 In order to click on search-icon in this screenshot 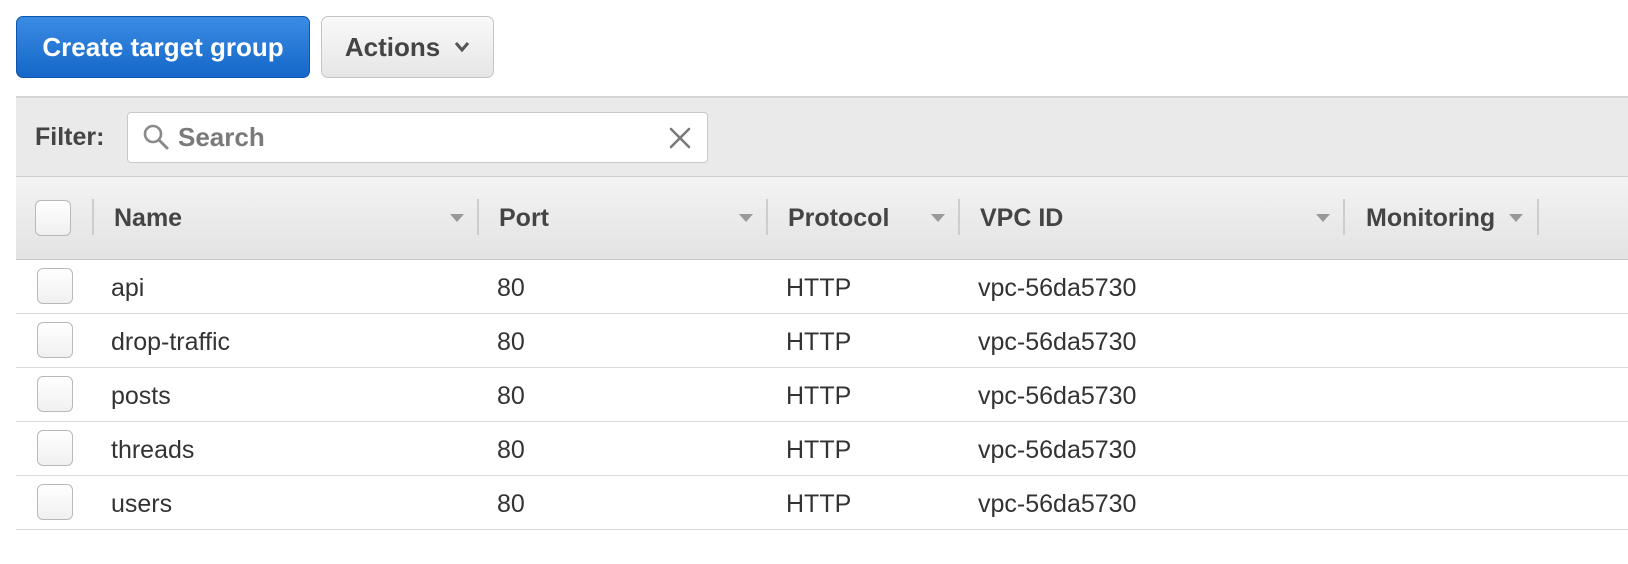, I will do `click(156, 137)`.